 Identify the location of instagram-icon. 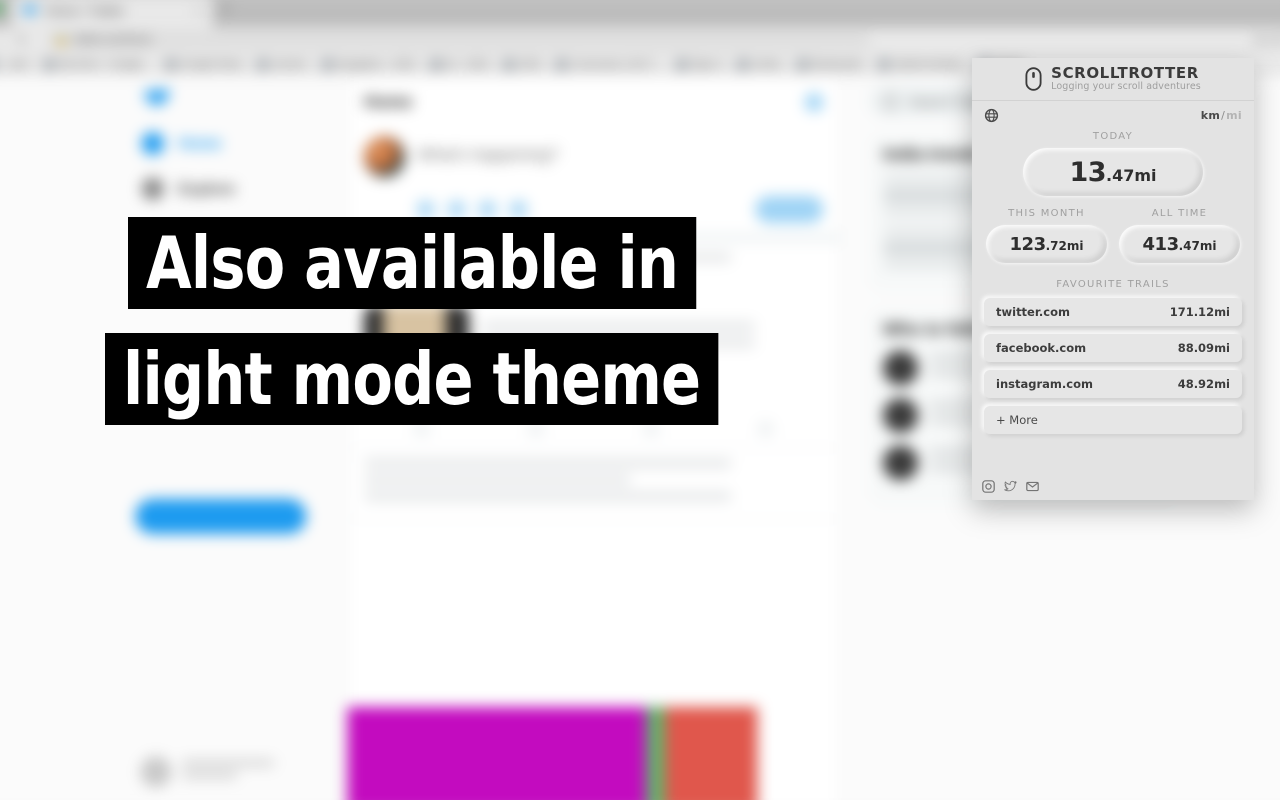
(988, 486).